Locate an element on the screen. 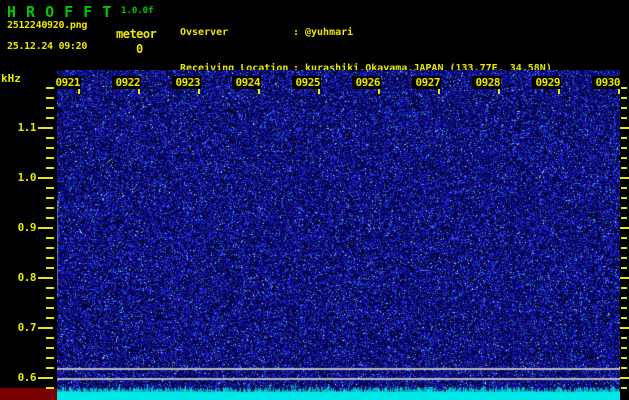  time-label: 0921 is located at coordinates (66, 82).